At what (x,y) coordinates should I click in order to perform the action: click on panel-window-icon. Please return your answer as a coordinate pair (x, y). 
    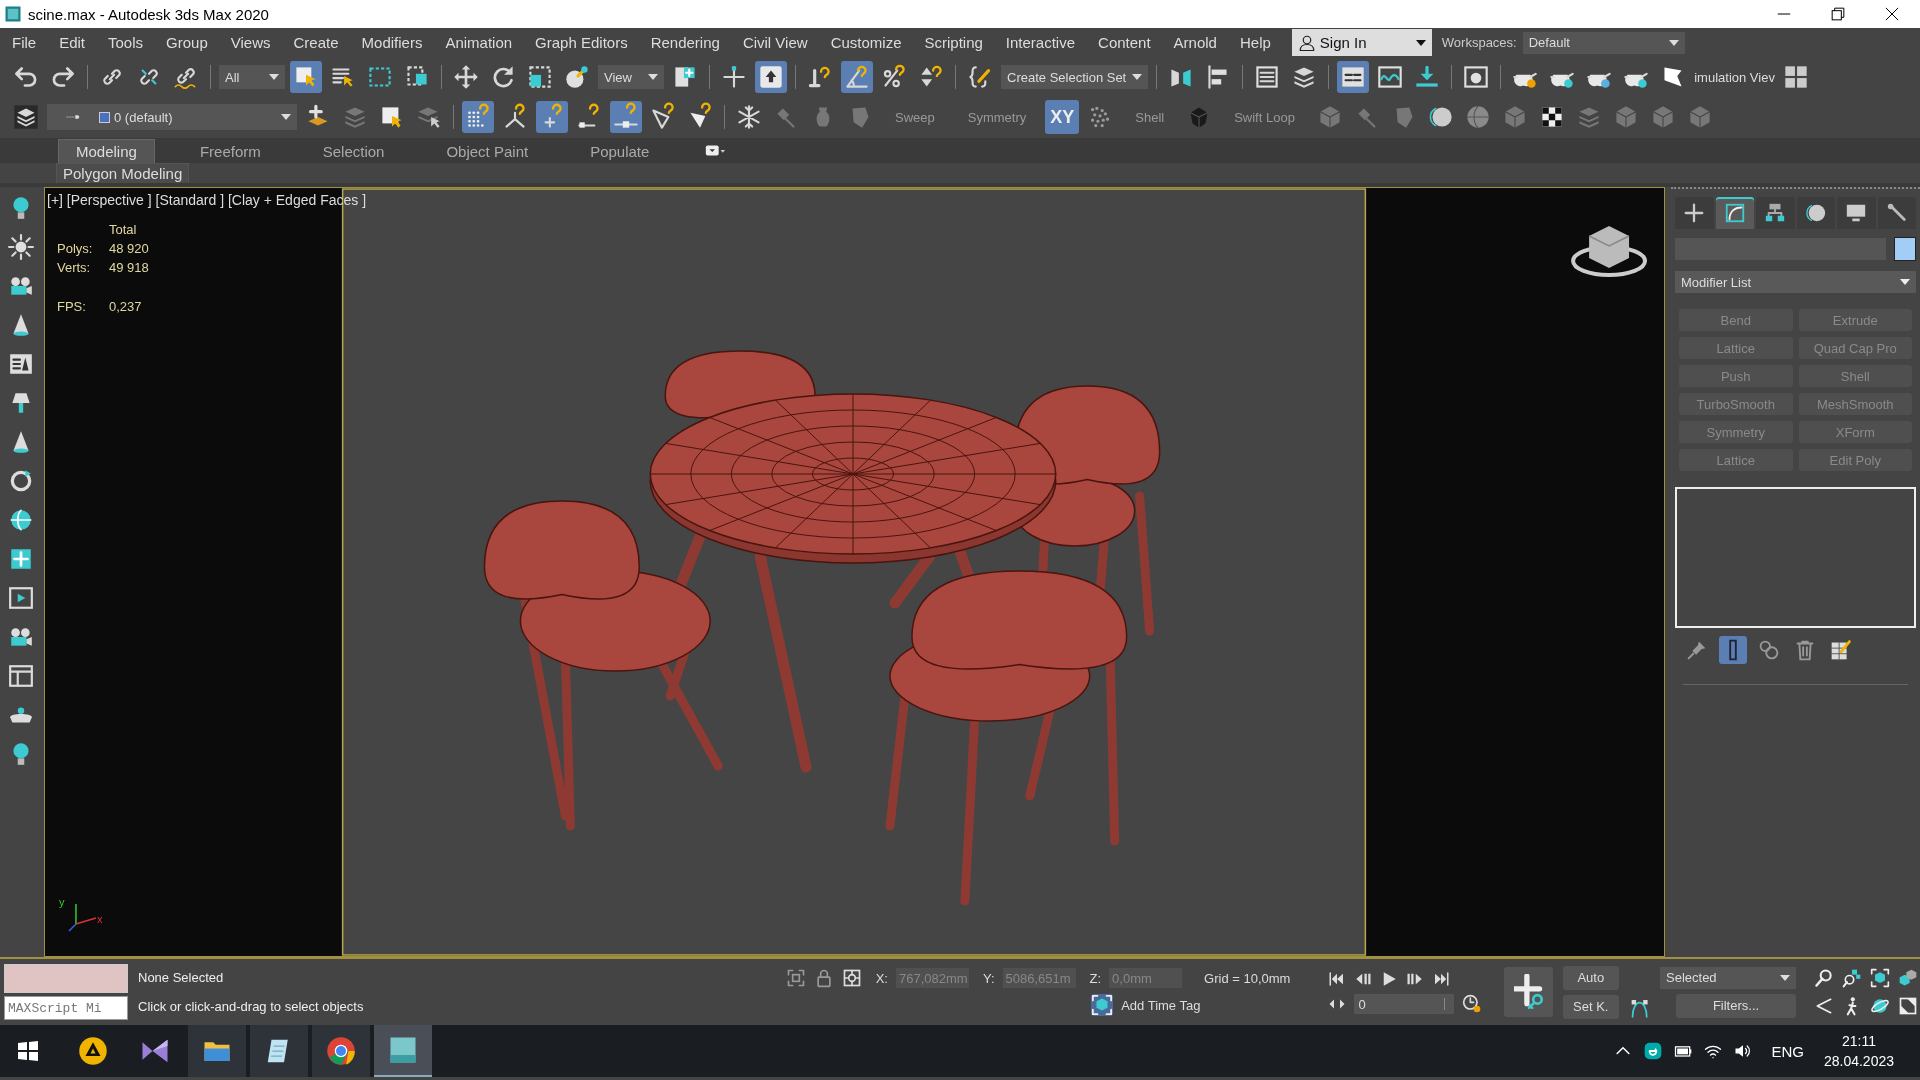
    Looking at the image, I should click on (1353, 77).